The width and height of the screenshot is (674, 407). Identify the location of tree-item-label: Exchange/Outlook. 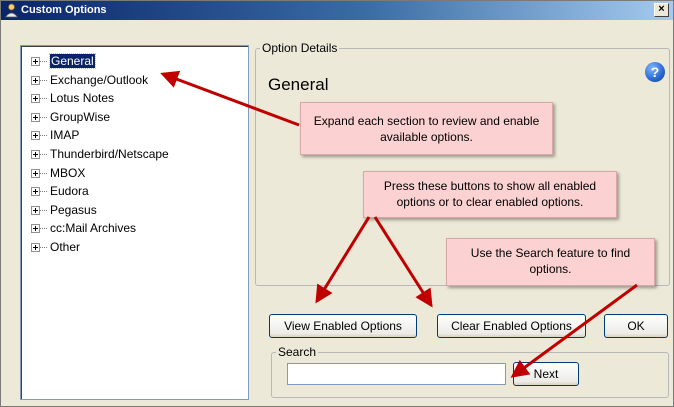
(99, 79).